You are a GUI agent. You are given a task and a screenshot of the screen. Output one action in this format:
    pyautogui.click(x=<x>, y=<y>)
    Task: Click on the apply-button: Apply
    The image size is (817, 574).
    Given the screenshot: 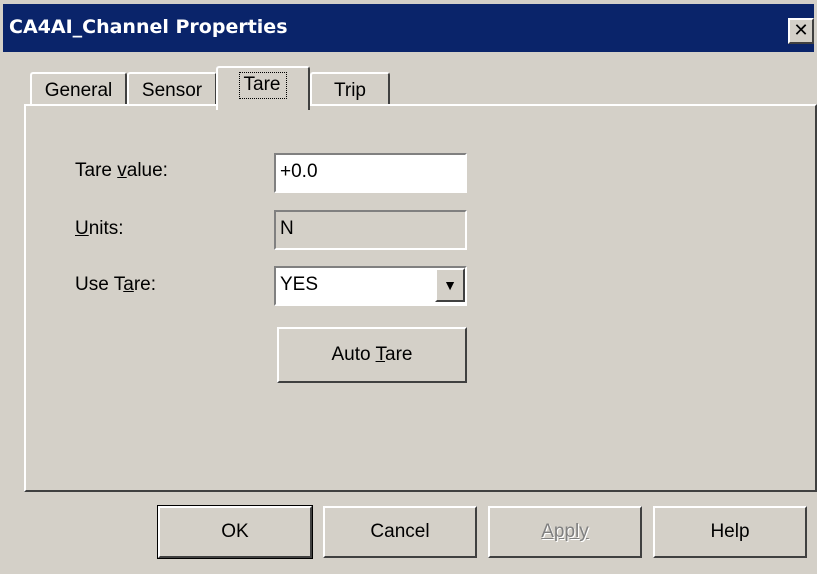 What is the action you would take?
    pyautogui.click(x=565, y=532)
    